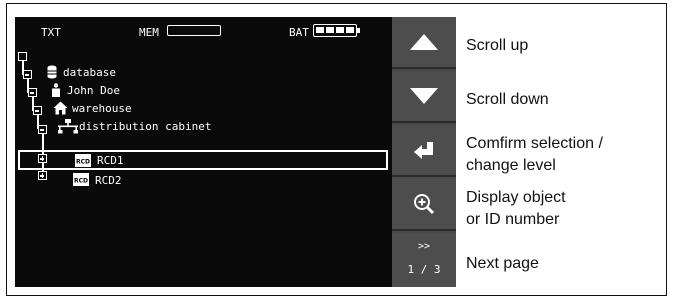 Image resolution: width=673 pixels, height=302 pixels. I want to click on legend-display-line2: or ID number, so click(513, 219).